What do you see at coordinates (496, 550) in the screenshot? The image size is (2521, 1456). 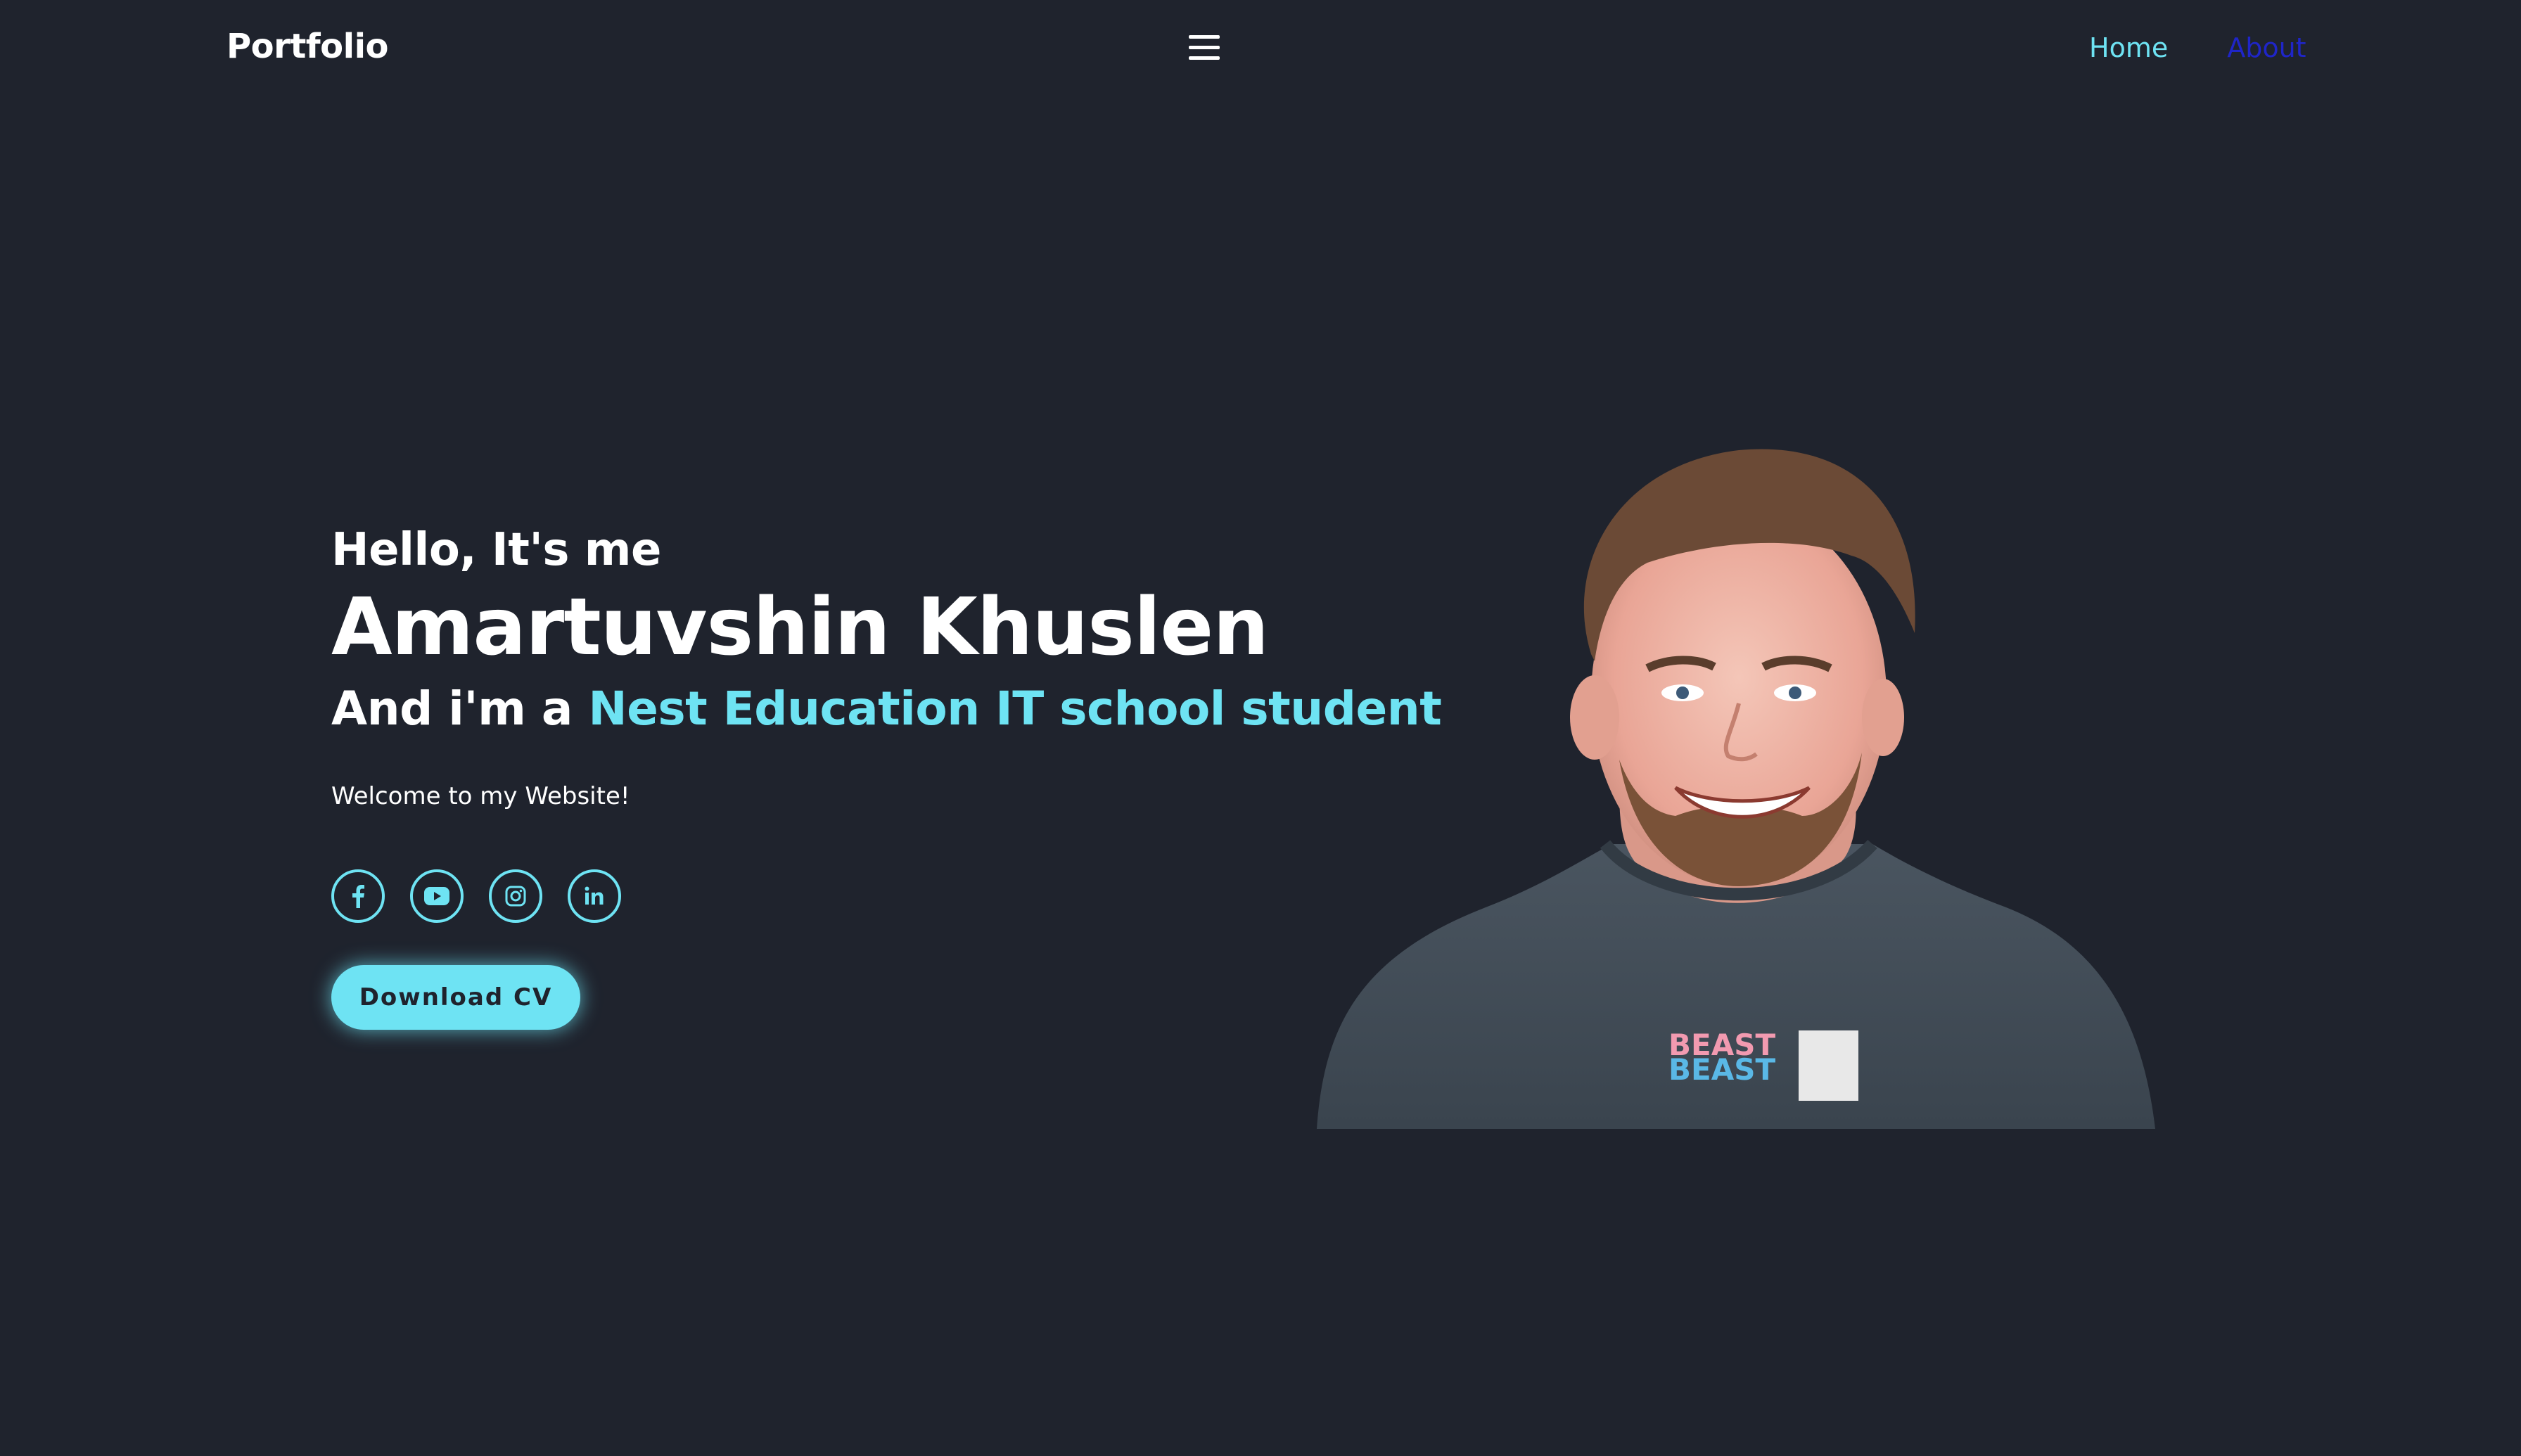 I see `hero-greeting: Hello, It's me` at bounding box center [496, 550].